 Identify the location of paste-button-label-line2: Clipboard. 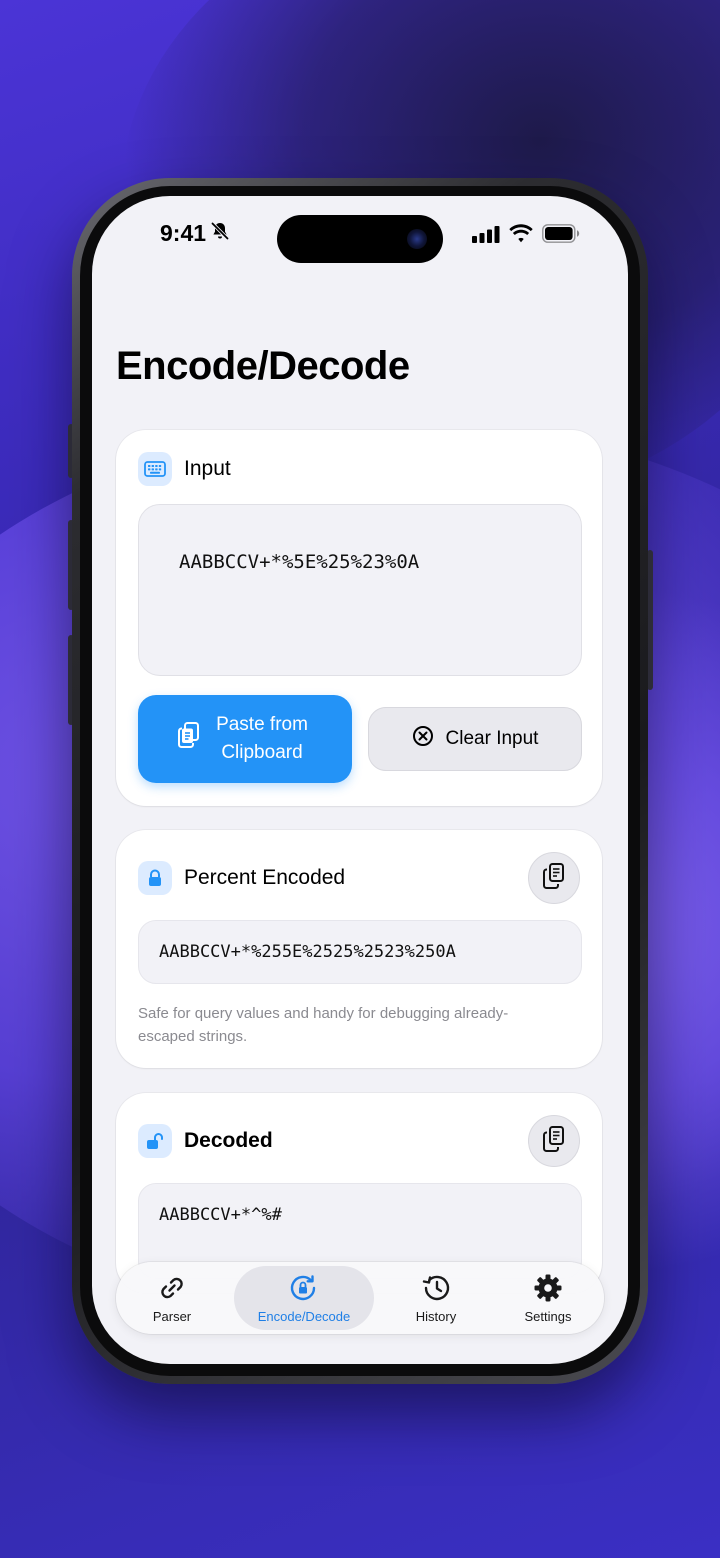
(262, 752).